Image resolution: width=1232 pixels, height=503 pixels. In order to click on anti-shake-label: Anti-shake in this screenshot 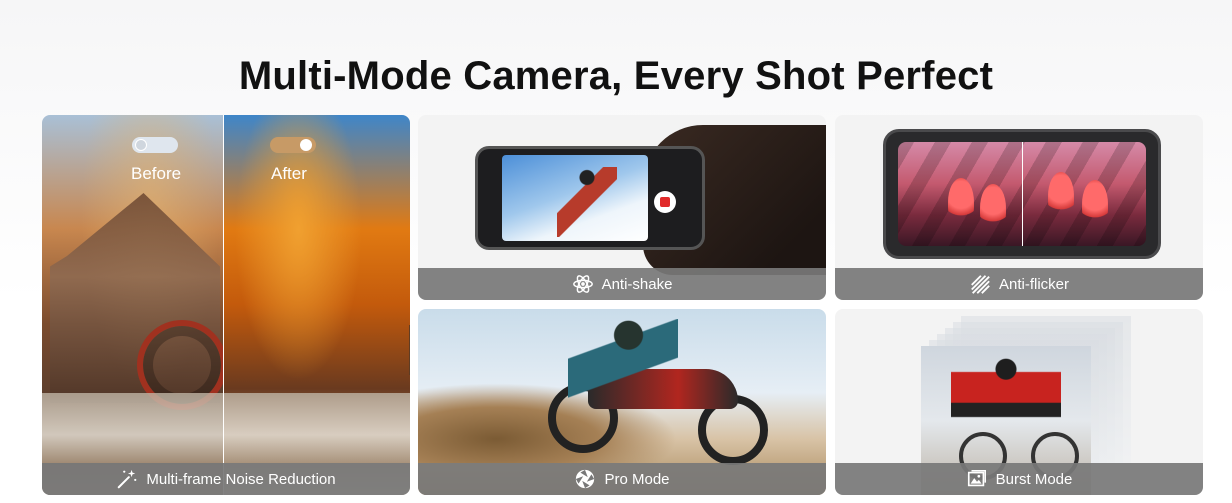, I will do `click(637, 284)`.